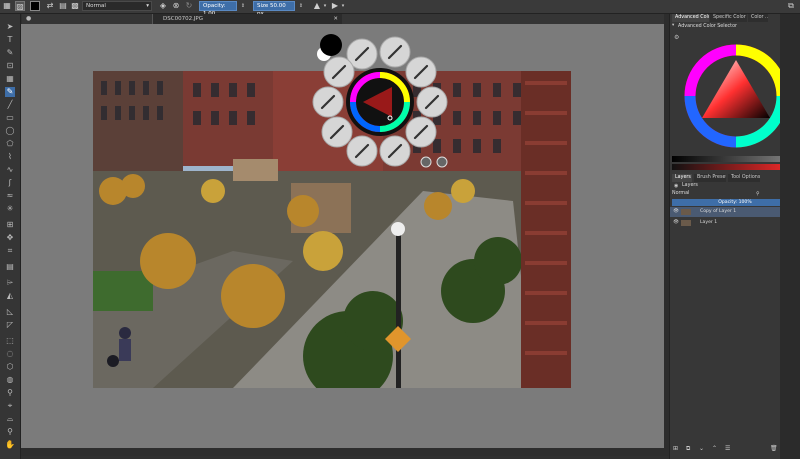  Describe the element at coordinates (10, 380) in the screenshot. I see `freehand-select-icon: ◍` at that location.